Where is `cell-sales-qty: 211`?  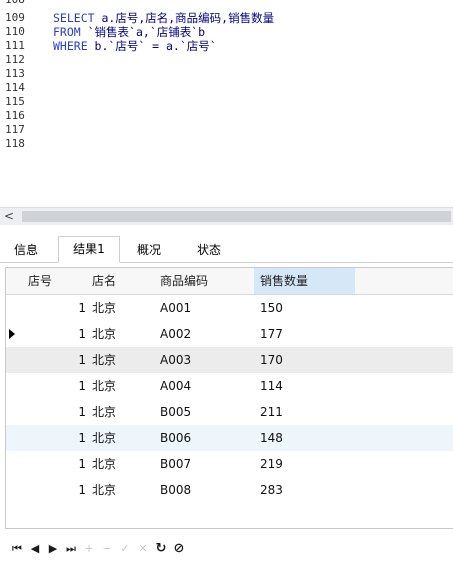 cell-sales-qty: 211 is located at coordinates (307, 412).